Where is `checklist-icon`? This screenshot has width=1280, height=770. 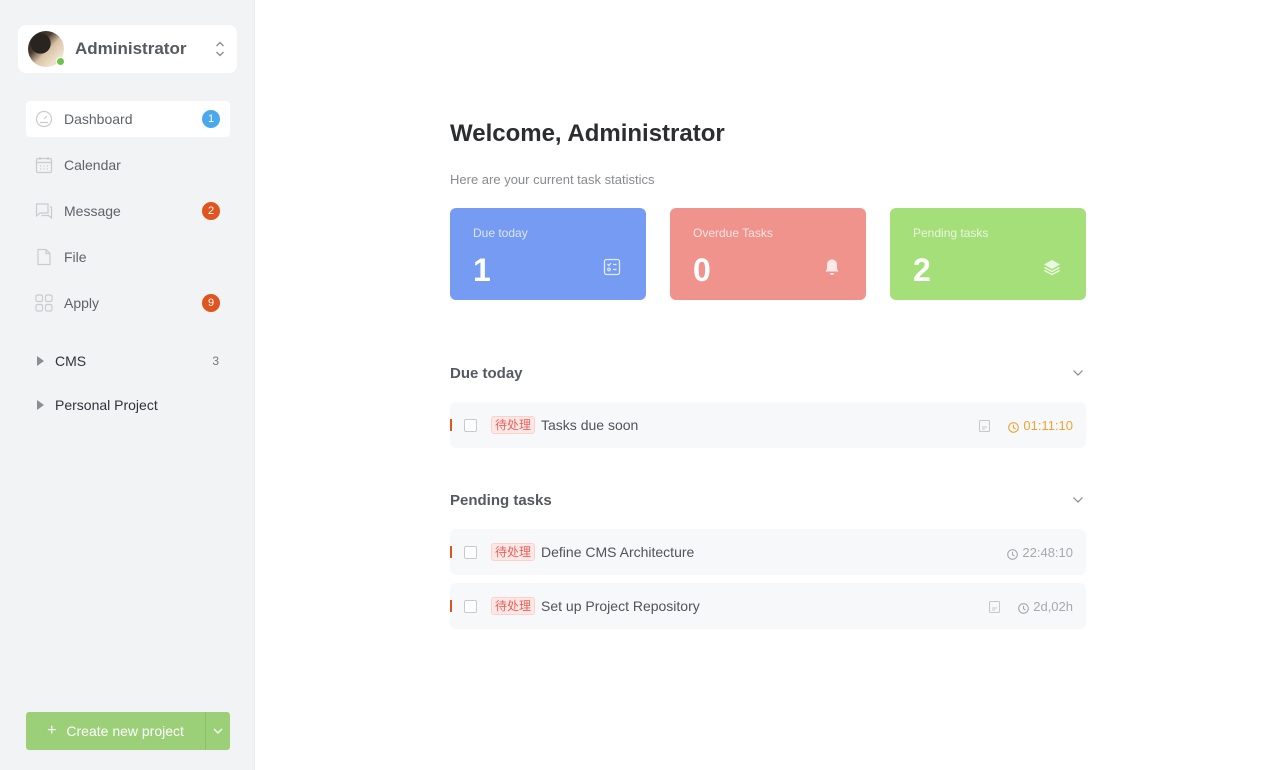
checklist-icon is located at coordinates (612, 267).